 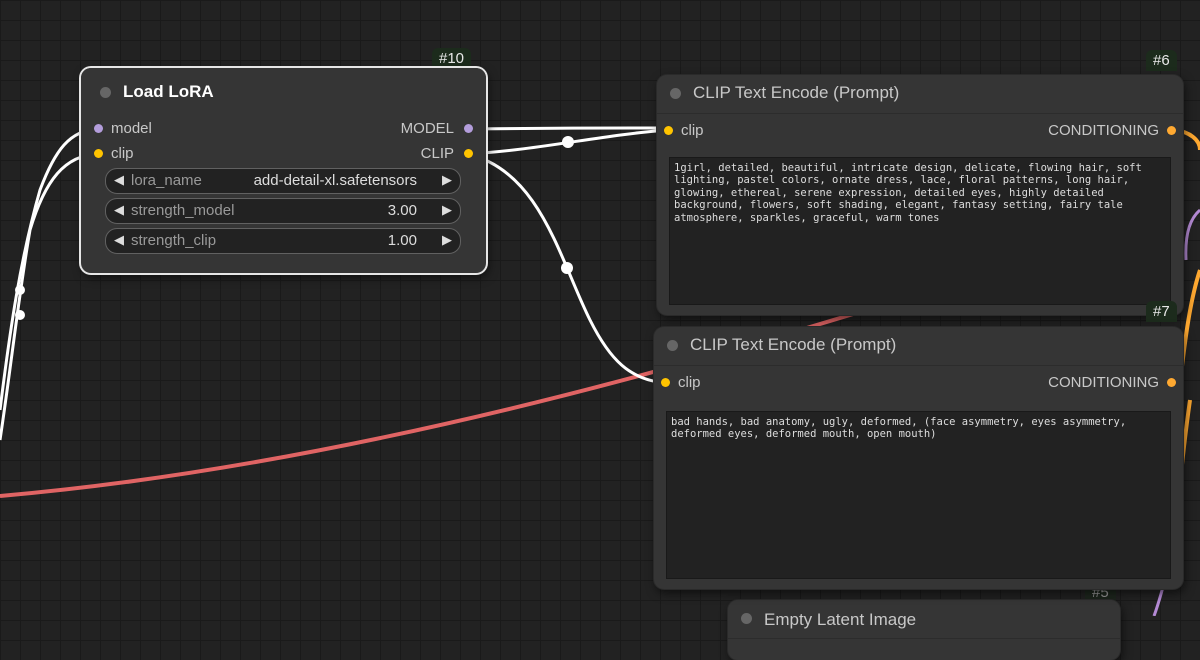 I want to click on node-title: Load LoRA, so click(x=168, y=91).